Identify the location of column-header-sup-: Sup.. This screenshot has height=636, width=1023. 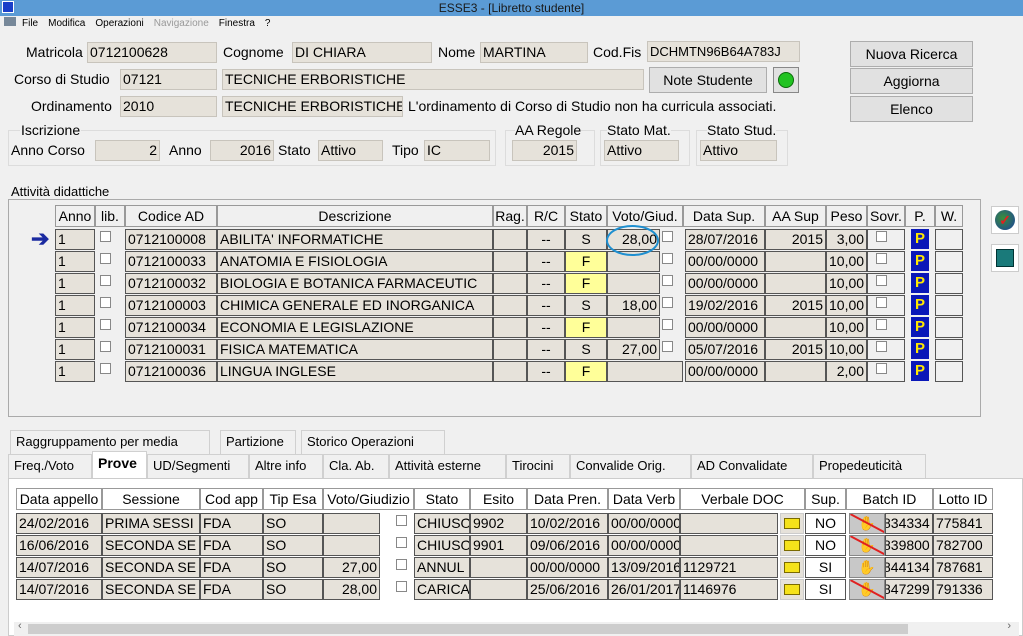
(825, 499).